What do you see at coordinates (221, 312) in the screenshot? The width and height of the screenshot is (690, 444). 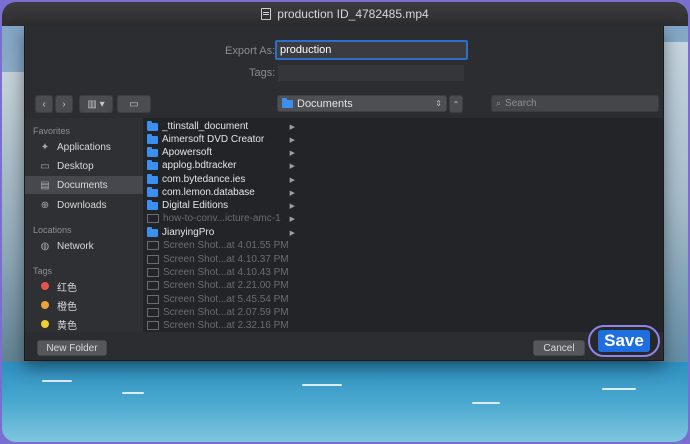 I see `list-item: Screen Shot...at 2.07.59 PM` at bounding box center [221, 312].